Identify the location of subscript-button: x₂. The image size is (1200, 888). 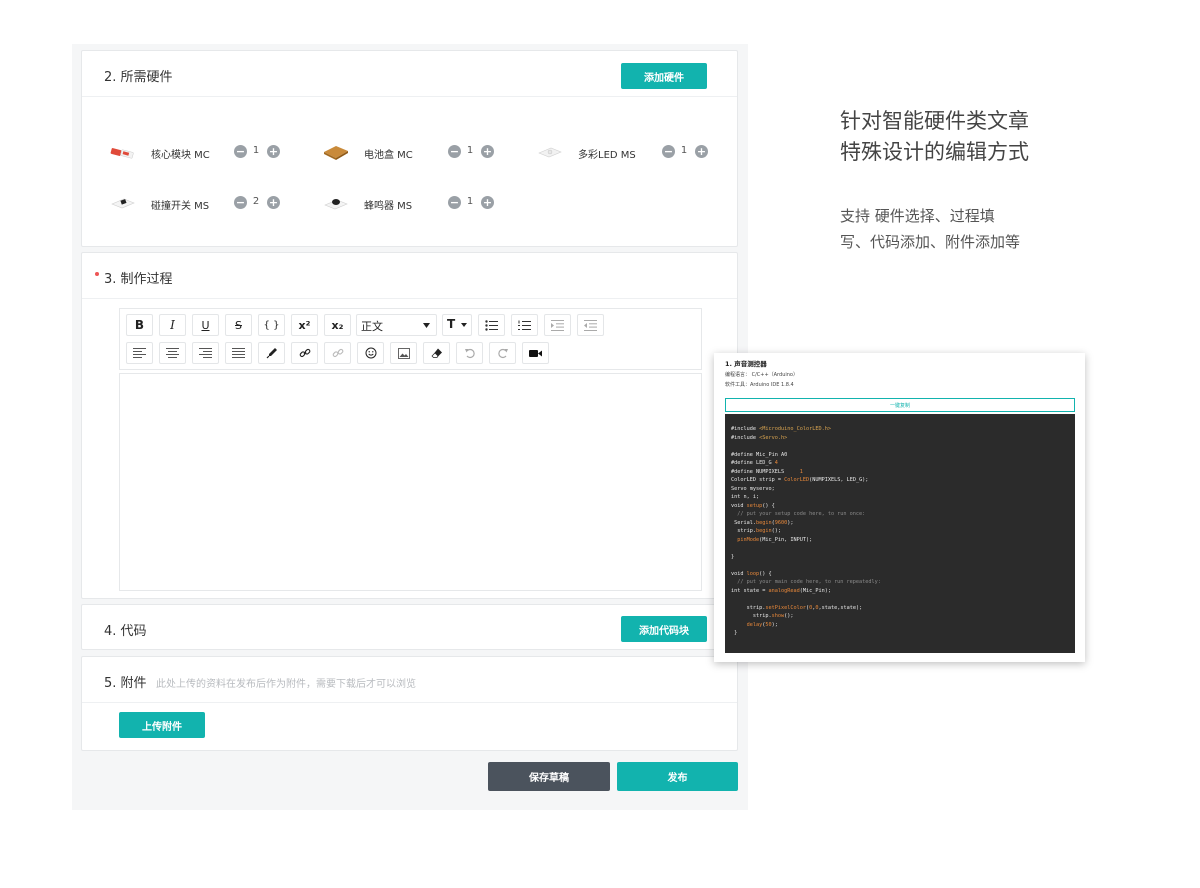
(337, 325).